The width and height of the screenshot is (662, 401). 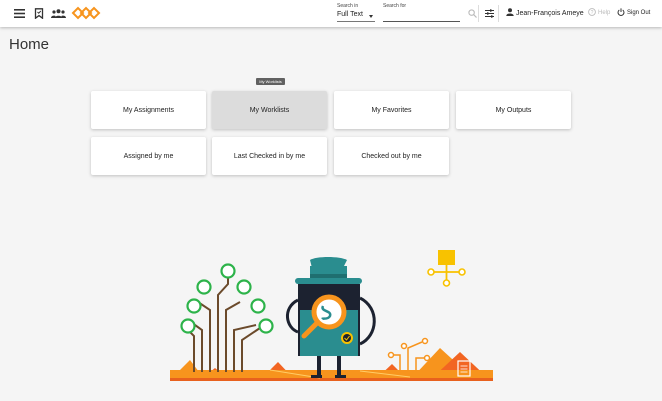 What do you see at coordinates (58, 13) in the screenshot?
I see `people-icon` at bounding box center [58, 13].